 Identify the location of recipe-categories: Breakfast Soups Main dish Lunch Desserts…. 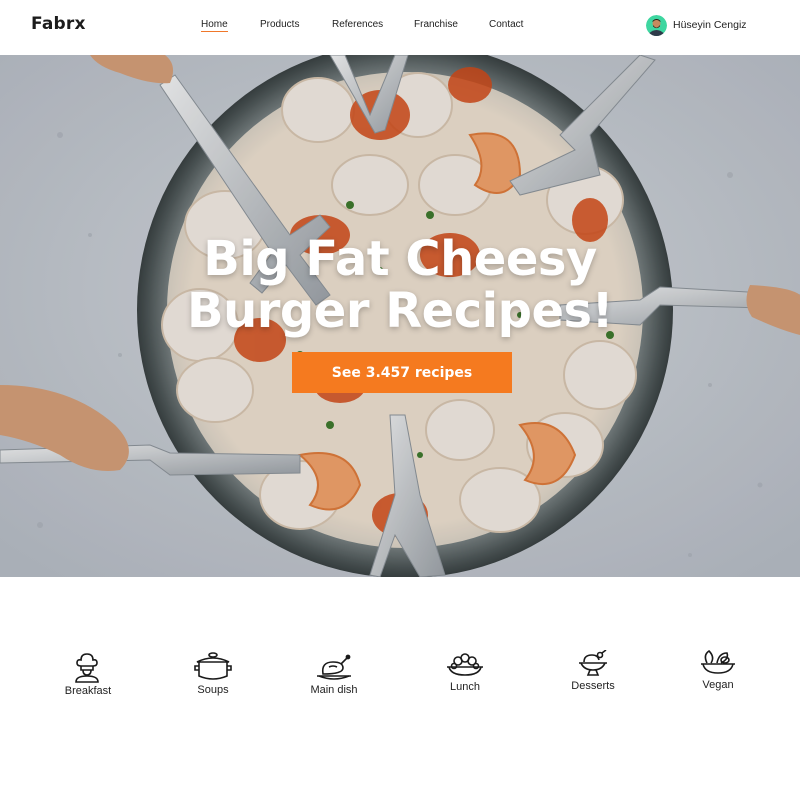
(400, 675).